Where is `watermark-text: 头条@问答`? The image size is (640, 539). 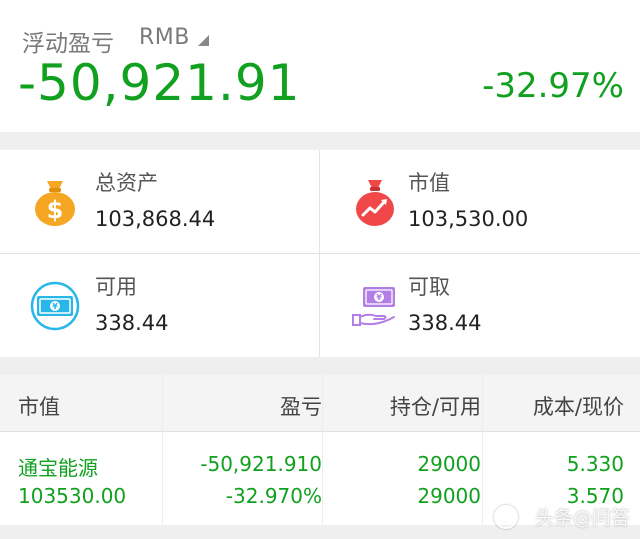
watermark-text: 头条@问答 is located at coordinates (582, 518).